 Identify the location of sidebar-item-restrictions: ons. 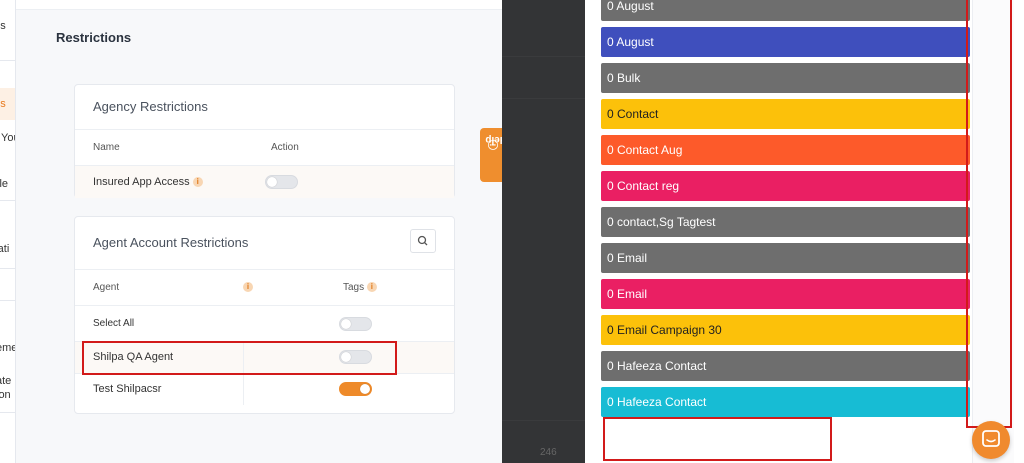
(7, 104).